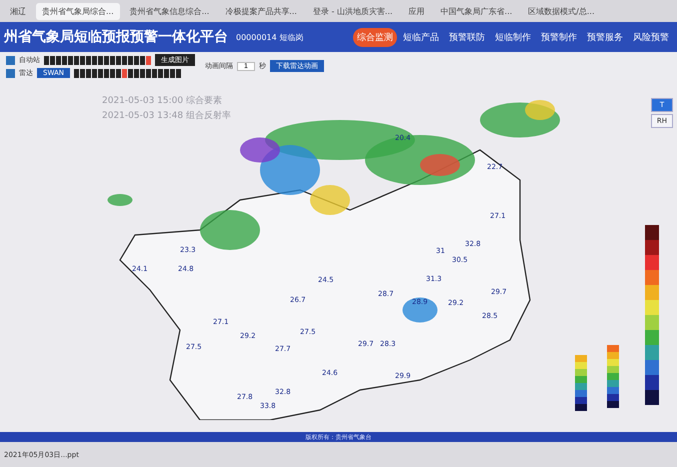 Image resolution: width=677 pixels, height=467 pixels. Describe the element at coordinates (467, 37) in the screenshot. I see `nav-tab: 预警联防` at that location.